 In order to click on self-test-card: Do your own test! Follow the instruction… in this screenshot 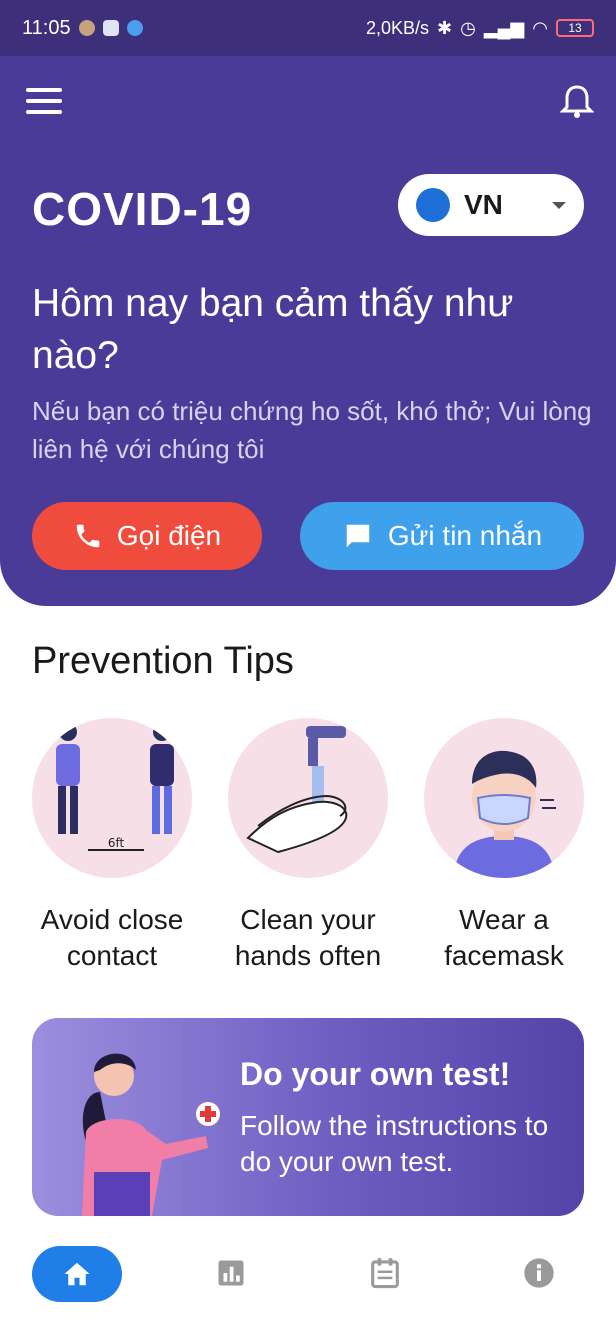, I will do `click(308, 1117)`.